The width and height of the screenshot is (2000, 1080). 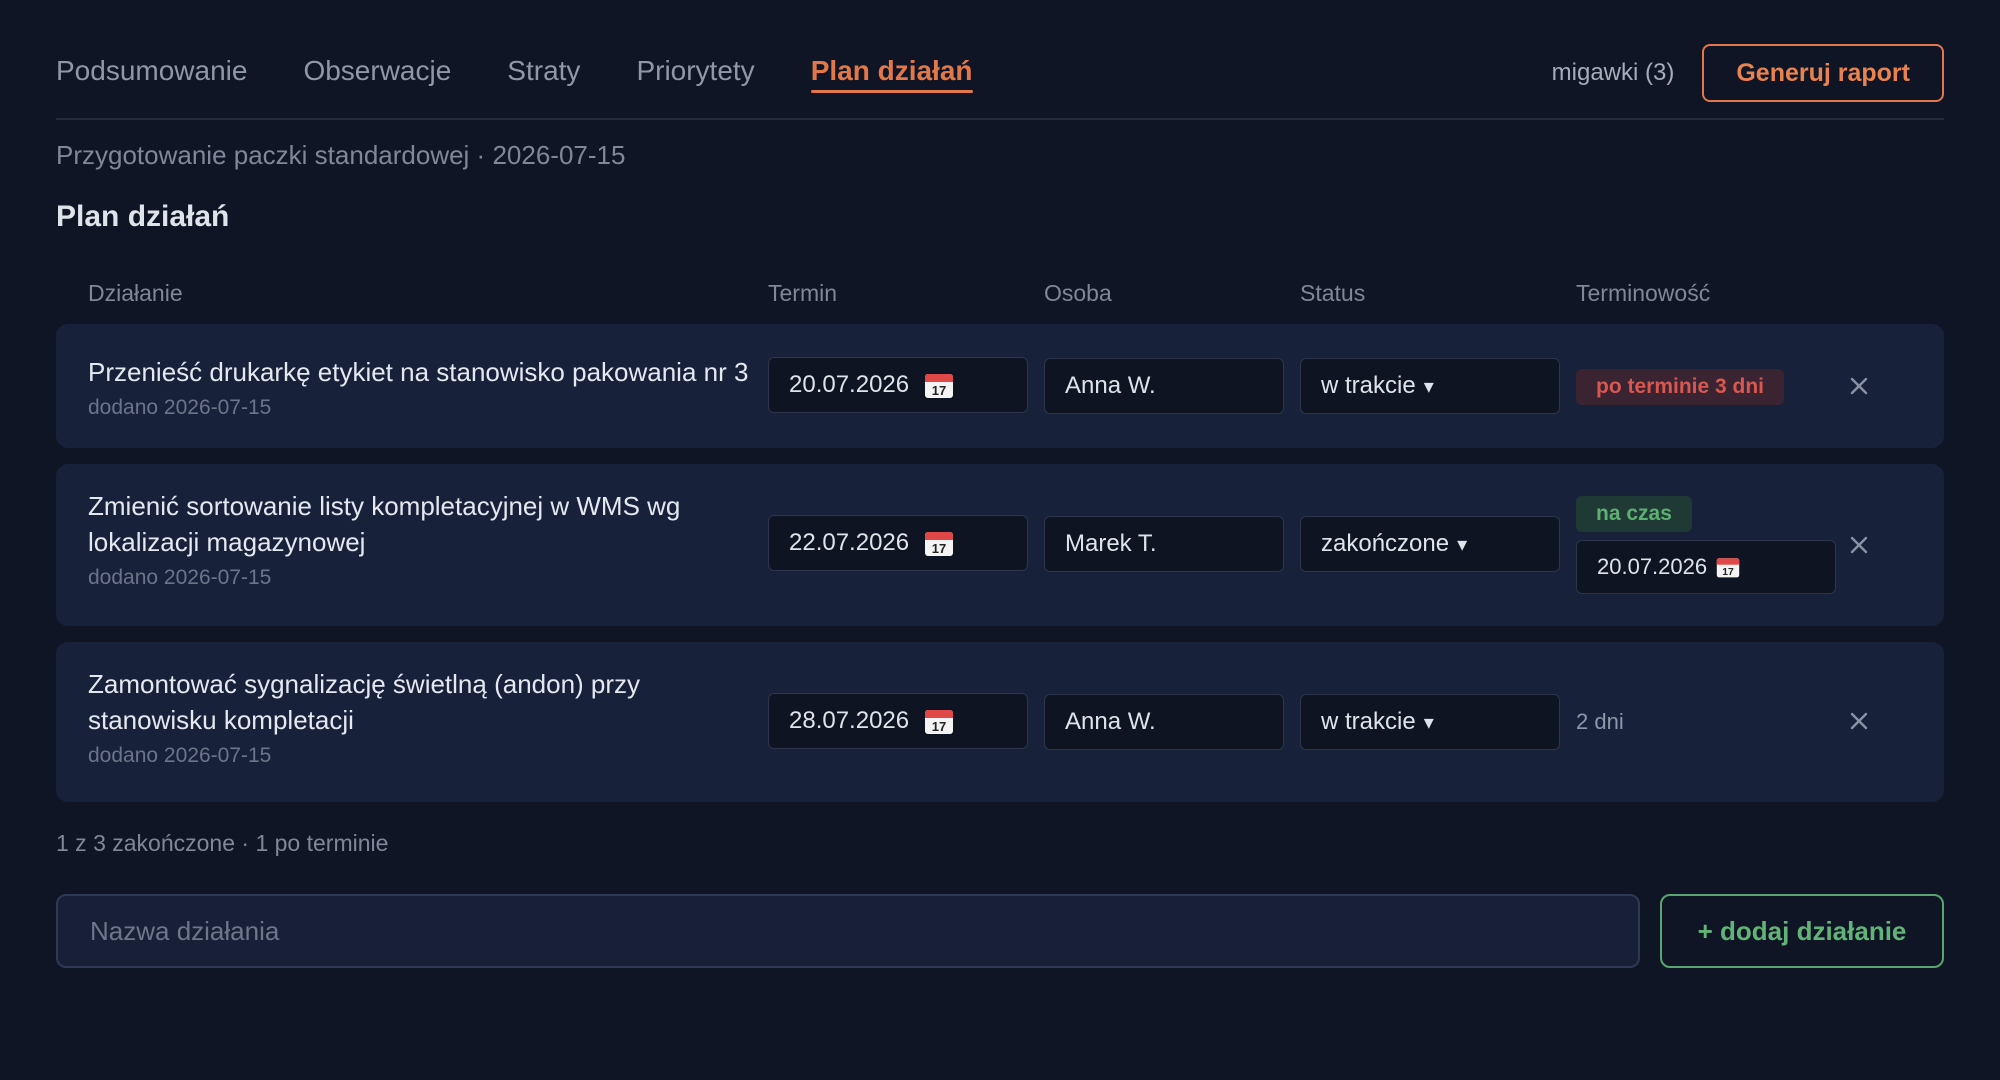 What do you see at coordinates (143, 216) in the screenshot?
I see `section-title: Plan działań` at bounding box center [143, 216].